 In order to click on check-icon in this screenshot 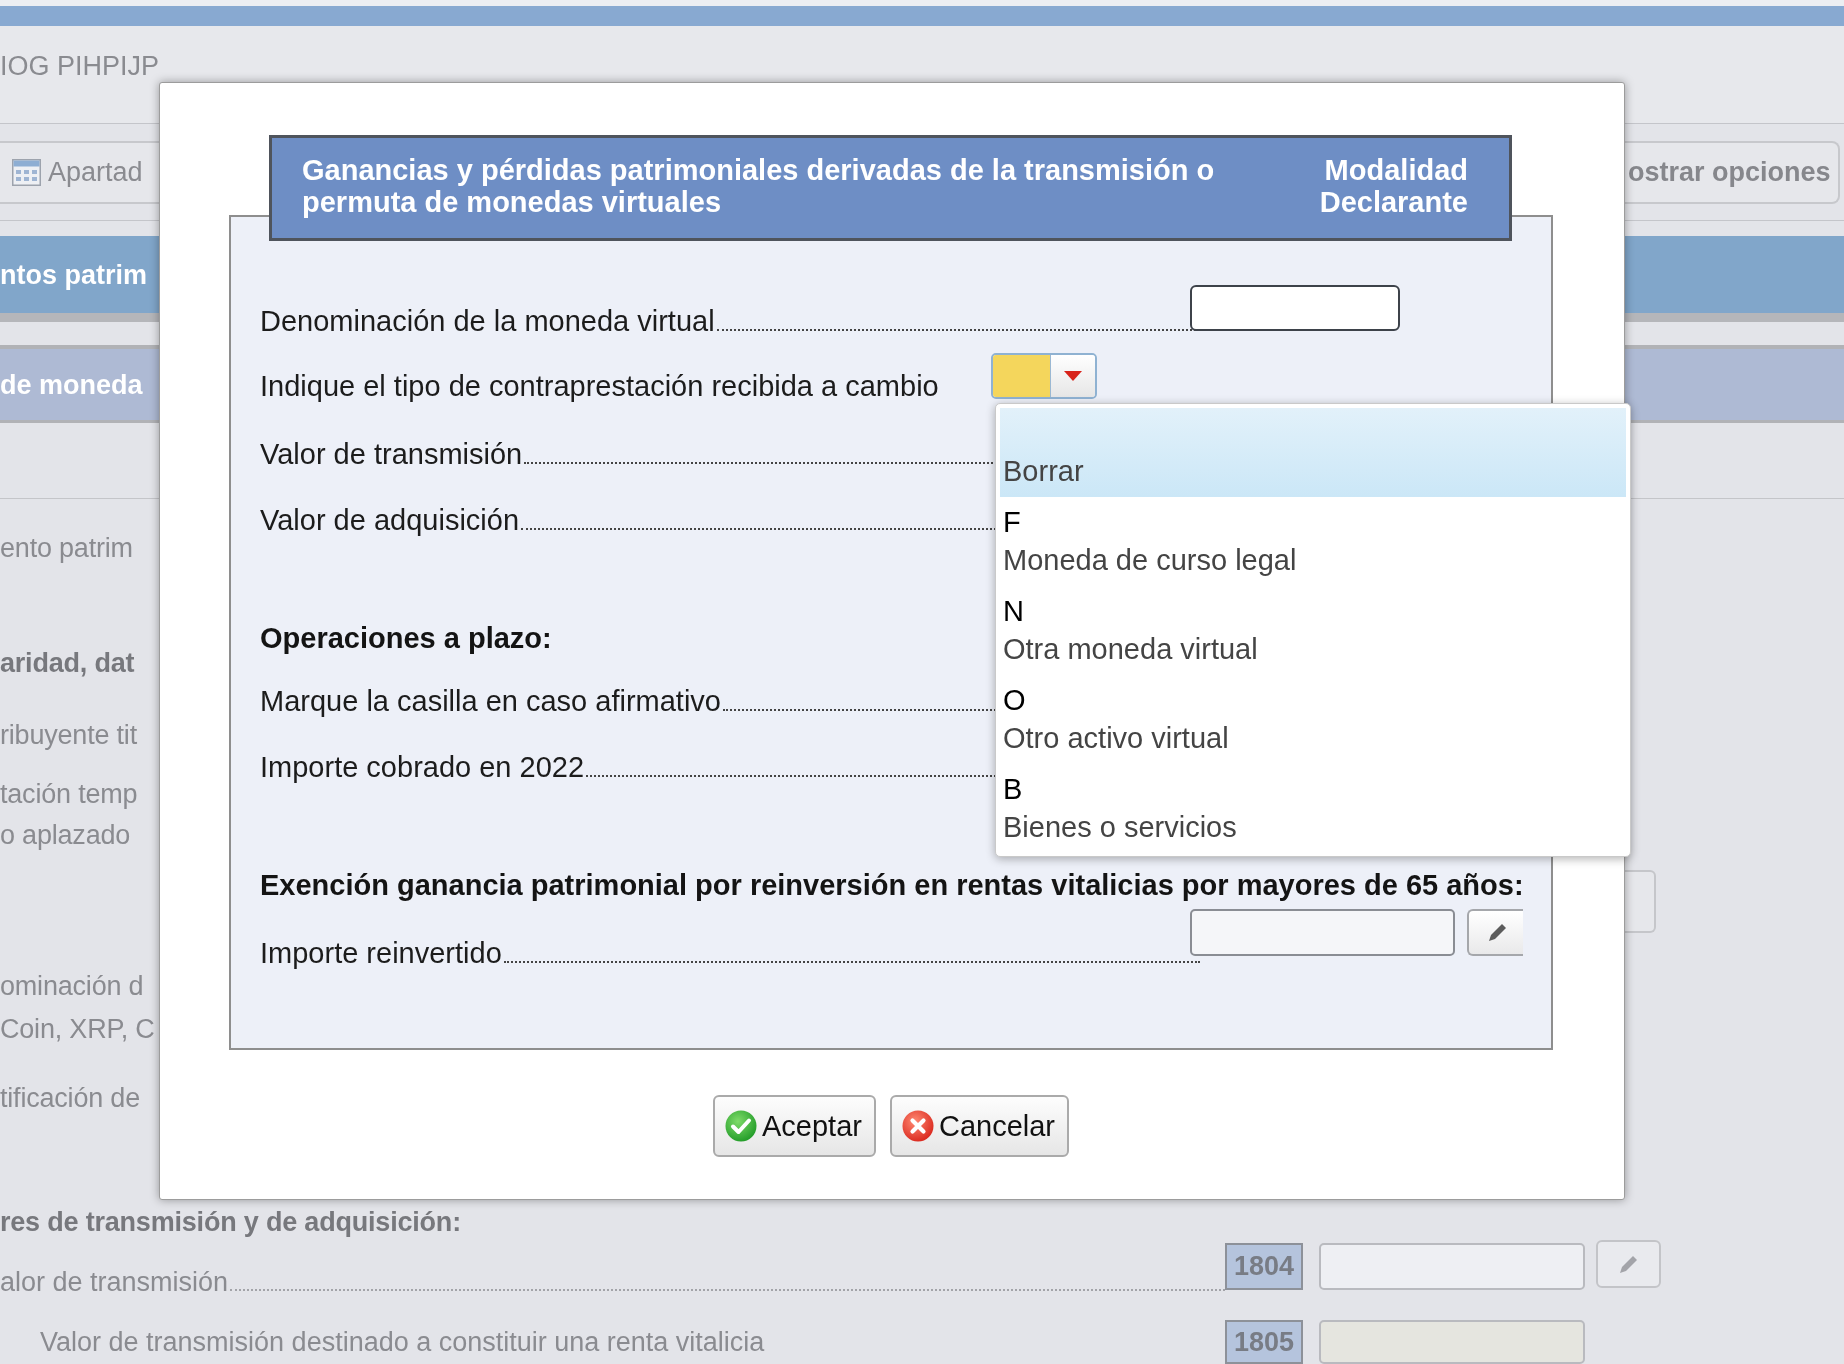, I will do `click(741, 1126)`.